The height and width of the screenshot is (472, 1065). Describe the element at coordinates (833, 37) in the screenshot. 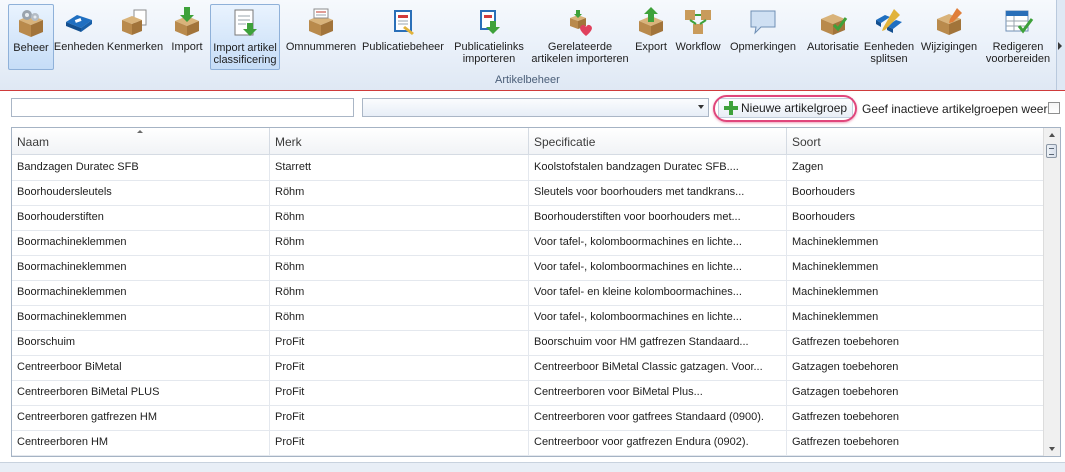

I see `autorisatie-button: Autorisatie` at that location.